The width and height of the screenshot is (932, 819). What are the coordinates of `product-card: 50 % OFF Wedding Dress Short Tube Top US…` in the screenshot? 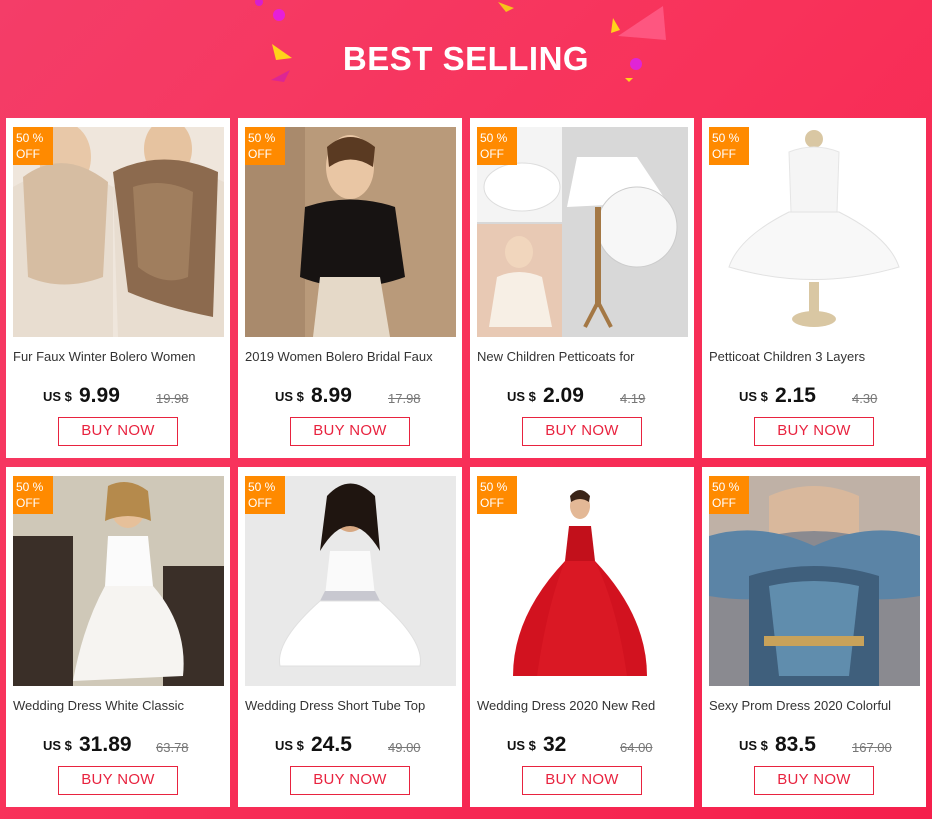 It's located at (350, 637).